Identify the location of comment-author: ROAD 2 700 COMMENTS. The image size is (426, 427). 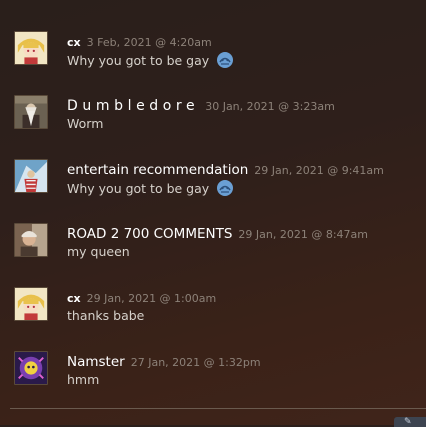
(149, 234).